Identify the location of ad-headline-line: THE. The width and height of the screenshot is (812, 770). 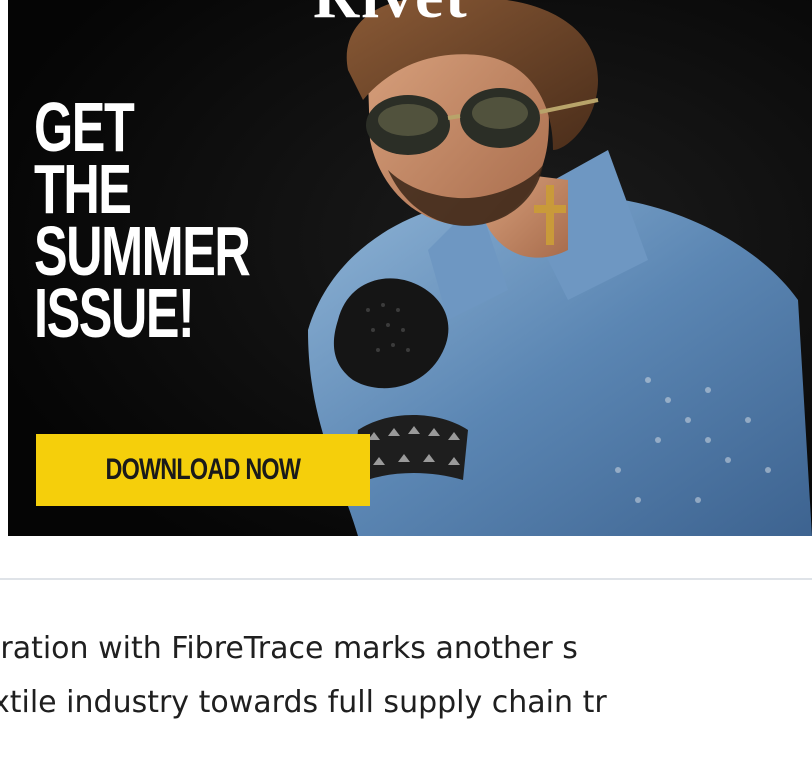
(83, 189).